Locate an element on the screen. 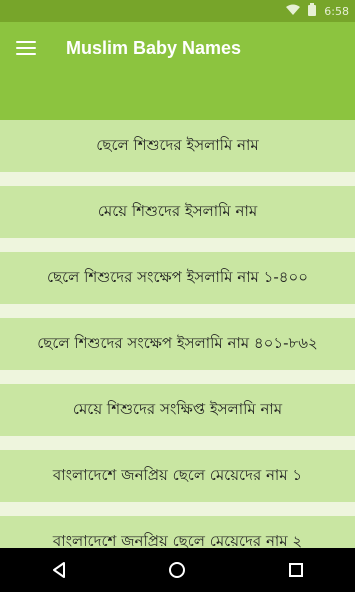 This screenshot has width=355, height=592. navigation-bar is located at coordinates (177, 570).